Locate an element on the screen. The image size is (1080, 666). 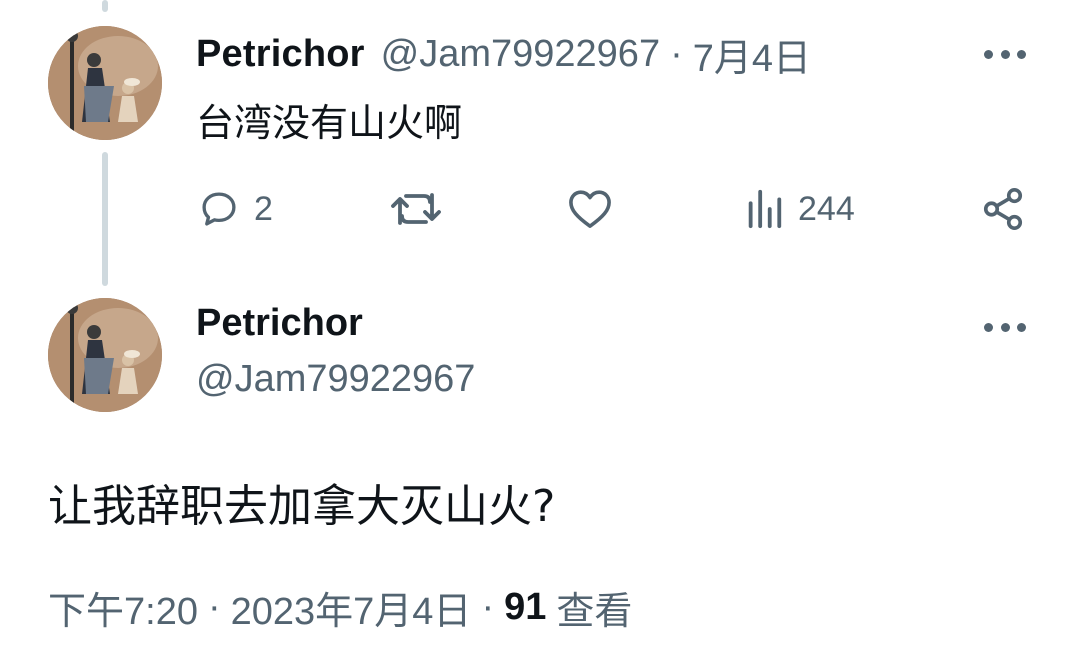
views-icon is located at coordinates (764, 209).